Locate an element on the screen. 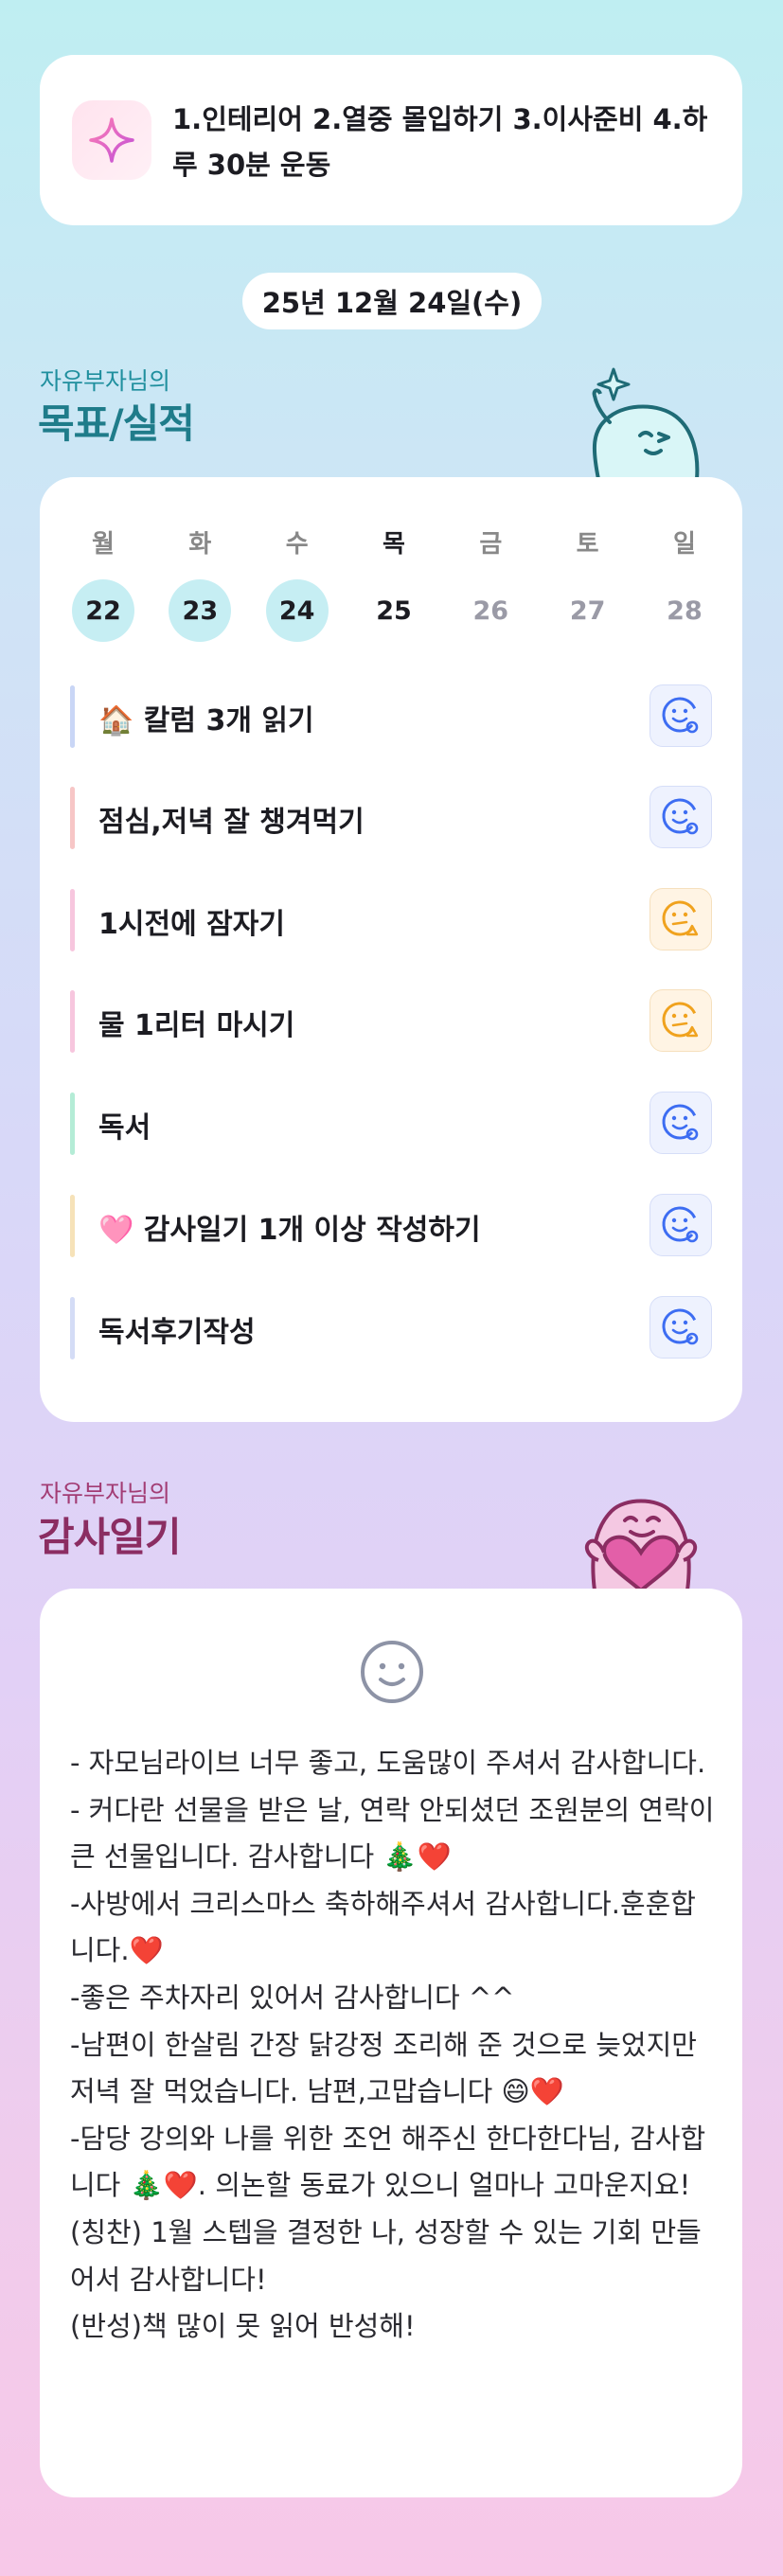 This screenshot has width=783, height=2576. task-label: 점심,저녁 잘 챙겨먹기 is located at coordinates (232, 822).